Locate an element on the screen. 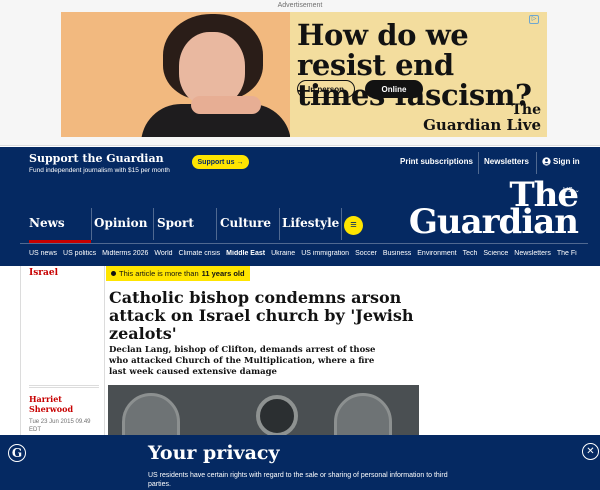  subnav-item: Climate crisis is located at coordinates (200, 253).